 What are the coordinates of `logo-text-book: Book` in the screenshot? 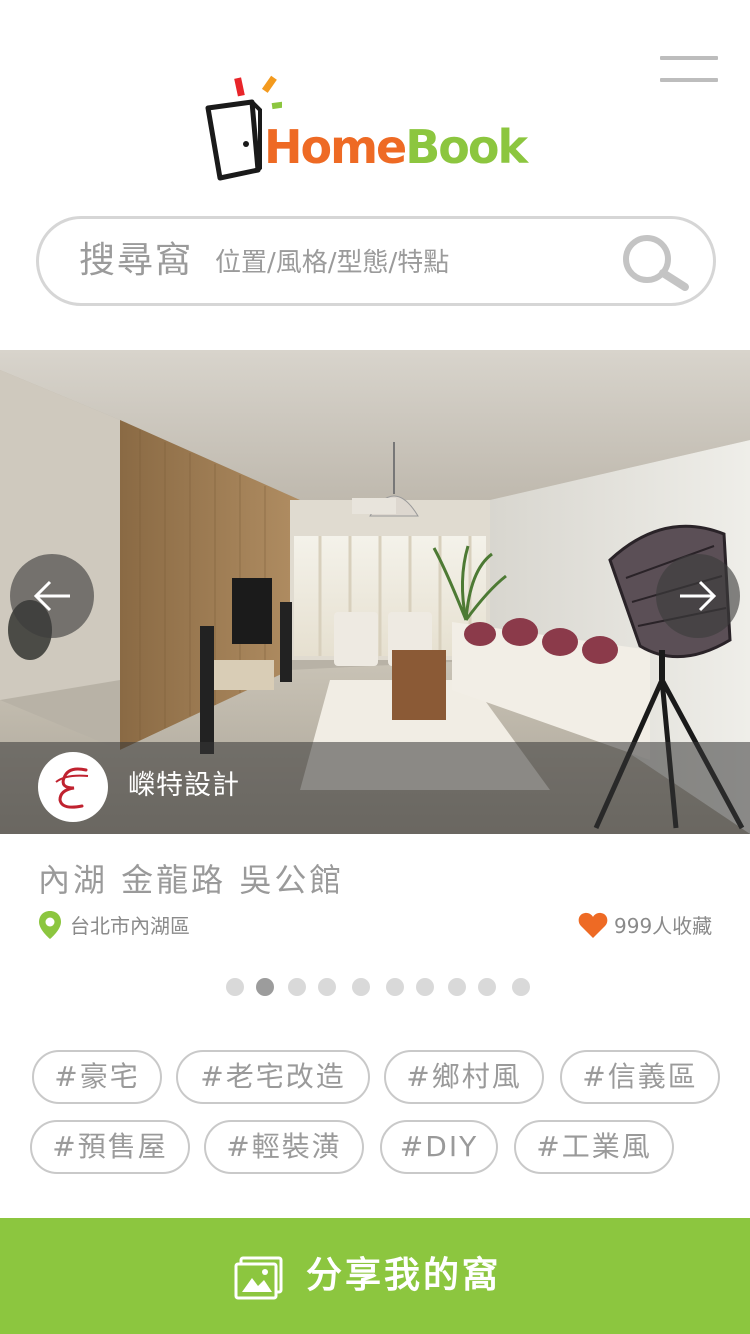 It's located at (466, 147).